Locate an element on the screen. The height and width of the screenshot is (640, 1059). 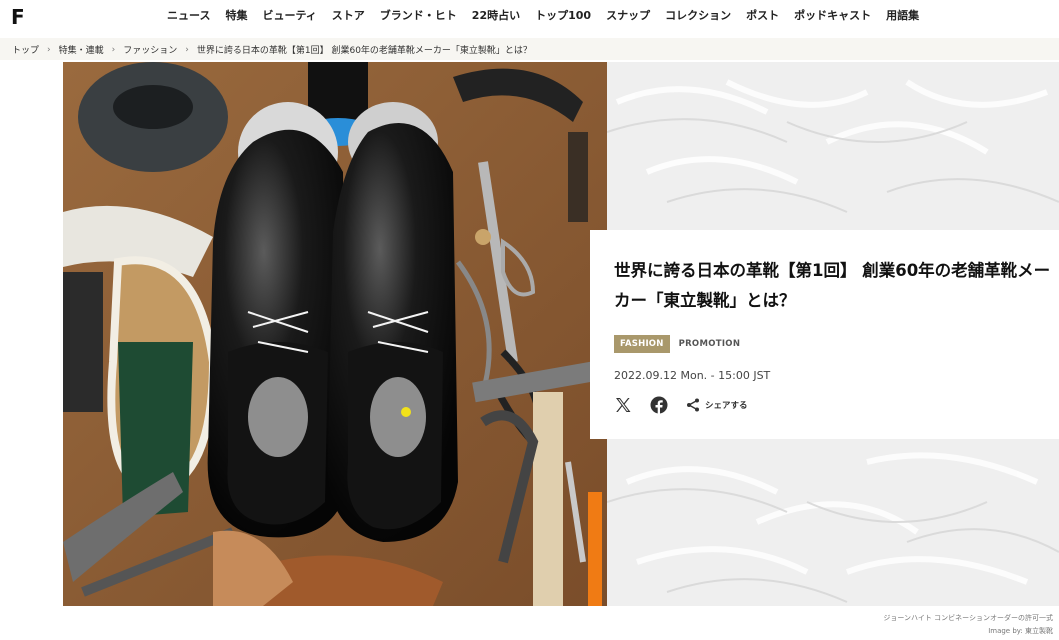
share-button: シェアする is located at coordinates (717, 405).